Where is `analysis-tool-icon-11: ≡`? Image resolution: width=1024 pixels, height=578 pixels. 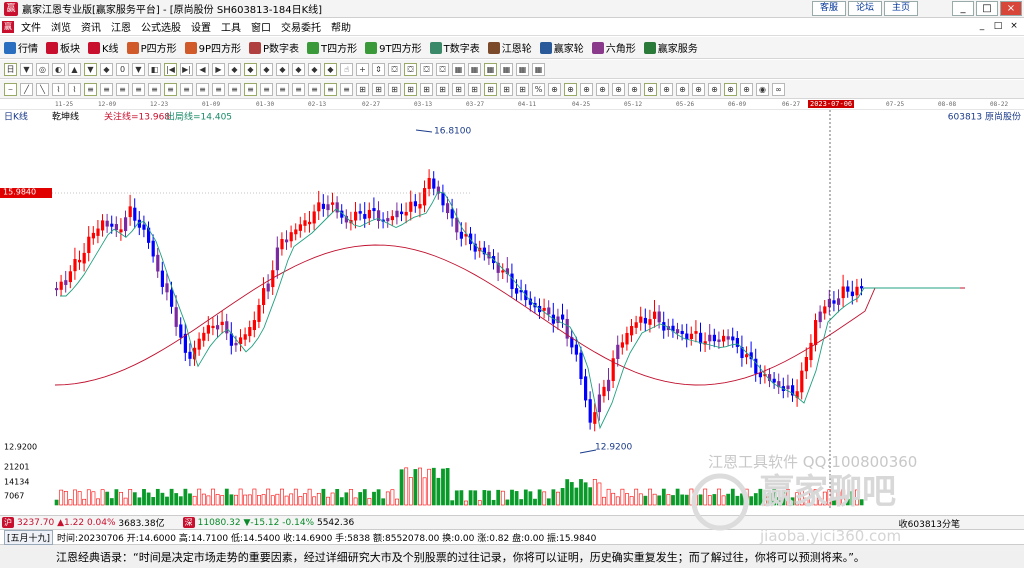 analysis-tool-icon-11: ≡ is located at coordinates (186, 89).